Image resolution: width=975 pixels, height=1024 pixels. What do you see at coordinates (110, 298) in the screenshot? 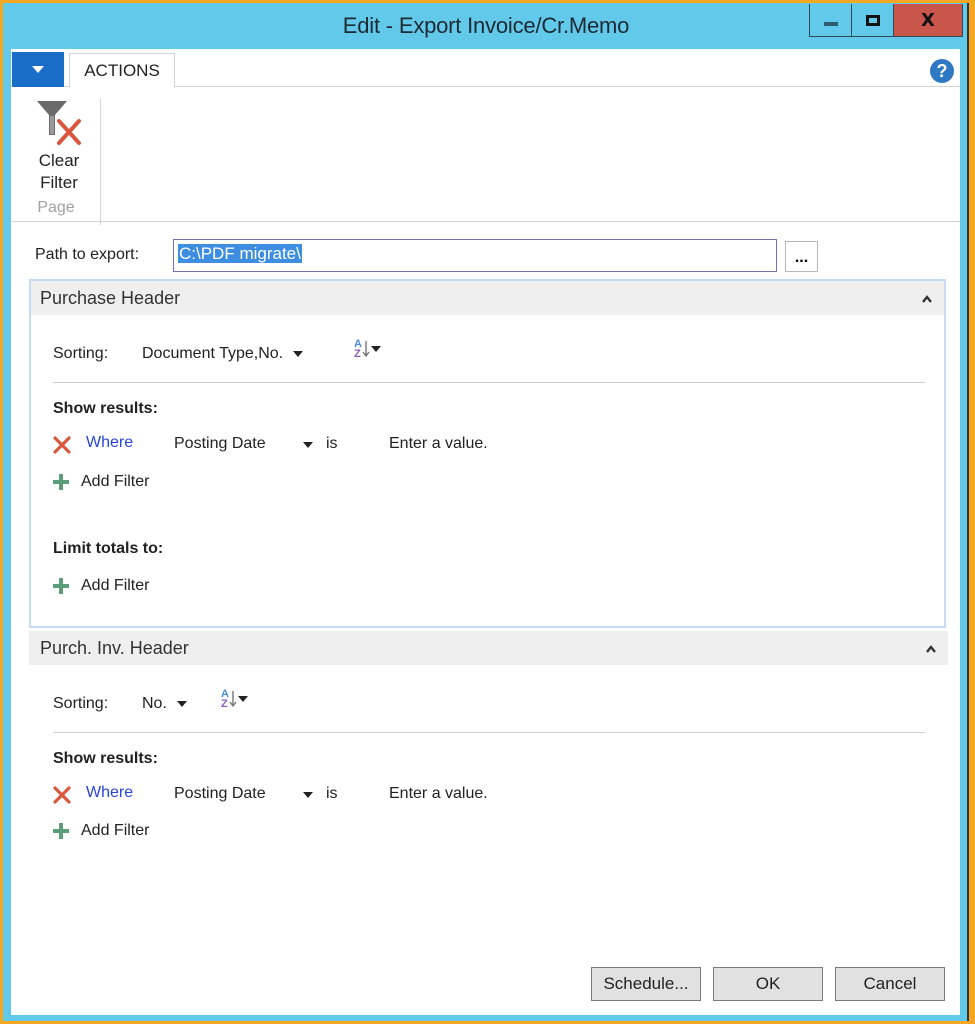
I see `fasttab-title: Purchase Header` at bounding box center [110, 298].